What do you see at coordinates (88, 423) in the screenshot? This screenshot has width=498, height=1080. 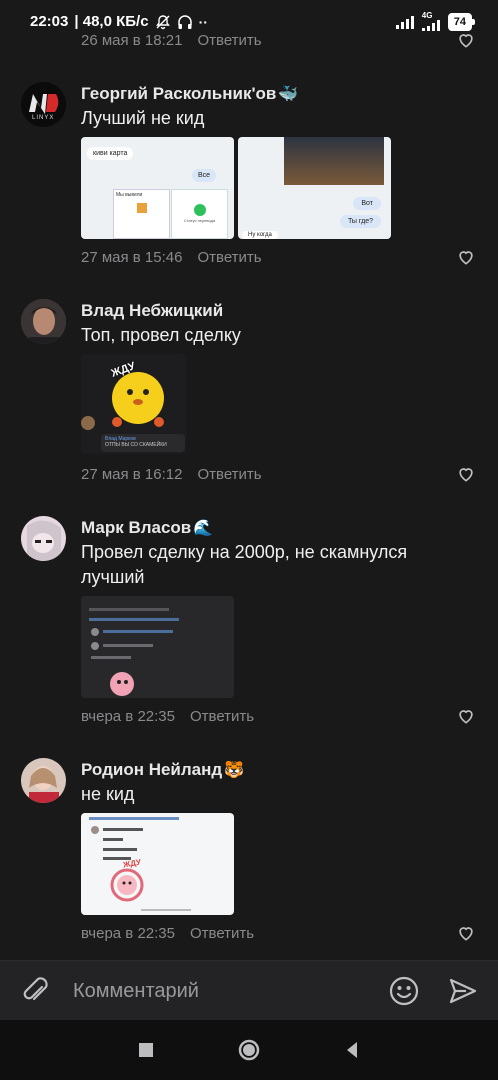 I see `mini-avatar` at bounding box center [88, 423].